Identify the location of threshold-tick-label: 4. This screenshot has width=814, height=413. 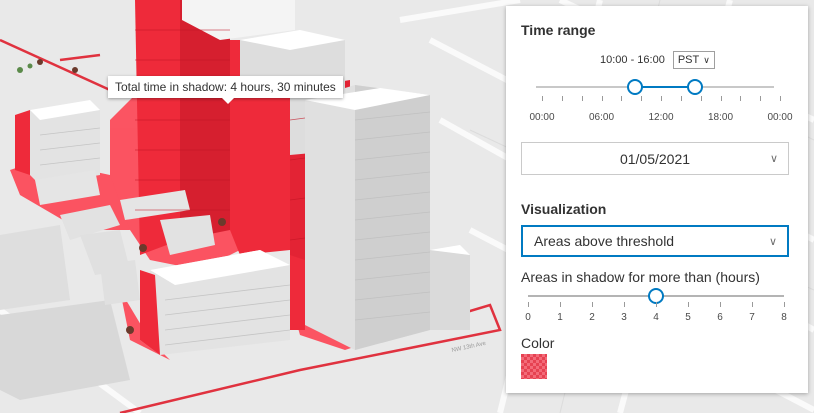
(656, 317).